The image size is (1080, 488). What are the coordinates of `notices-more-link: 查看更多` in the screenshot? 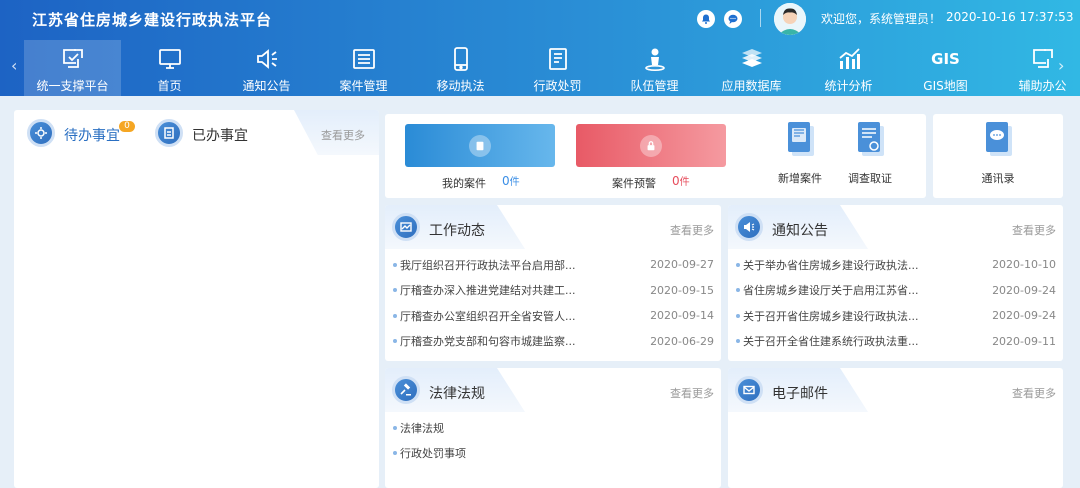 It's located at (1034, 230).